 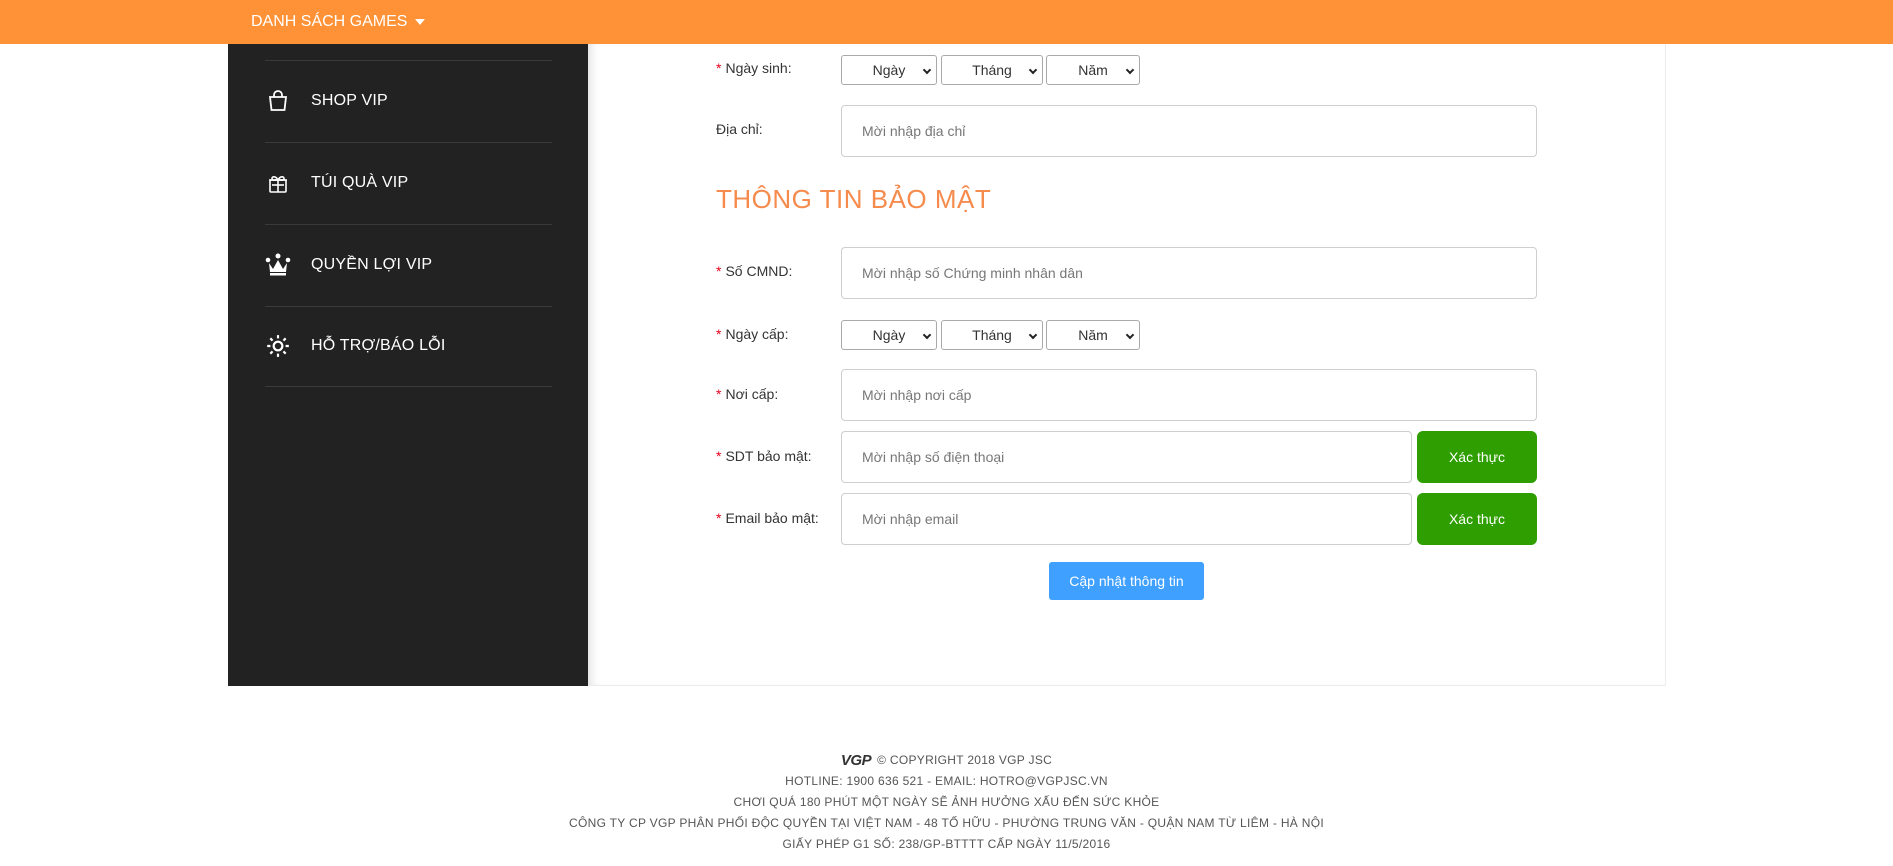 I want to click on birth-month-value: Tháng, so click(x=992, y=70).